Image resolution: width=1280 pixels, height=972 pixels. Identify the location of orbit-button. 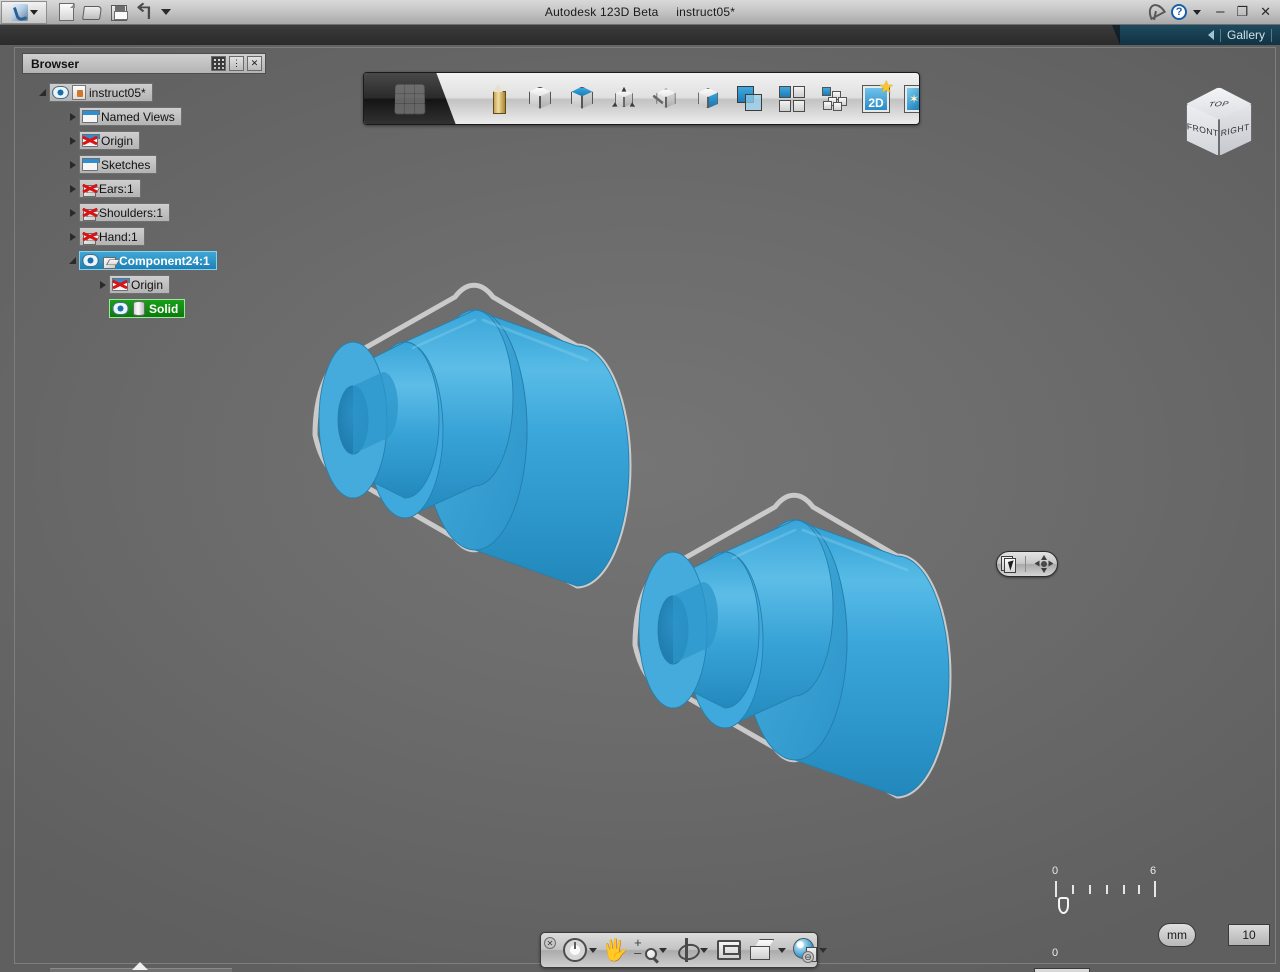
(692, 950).